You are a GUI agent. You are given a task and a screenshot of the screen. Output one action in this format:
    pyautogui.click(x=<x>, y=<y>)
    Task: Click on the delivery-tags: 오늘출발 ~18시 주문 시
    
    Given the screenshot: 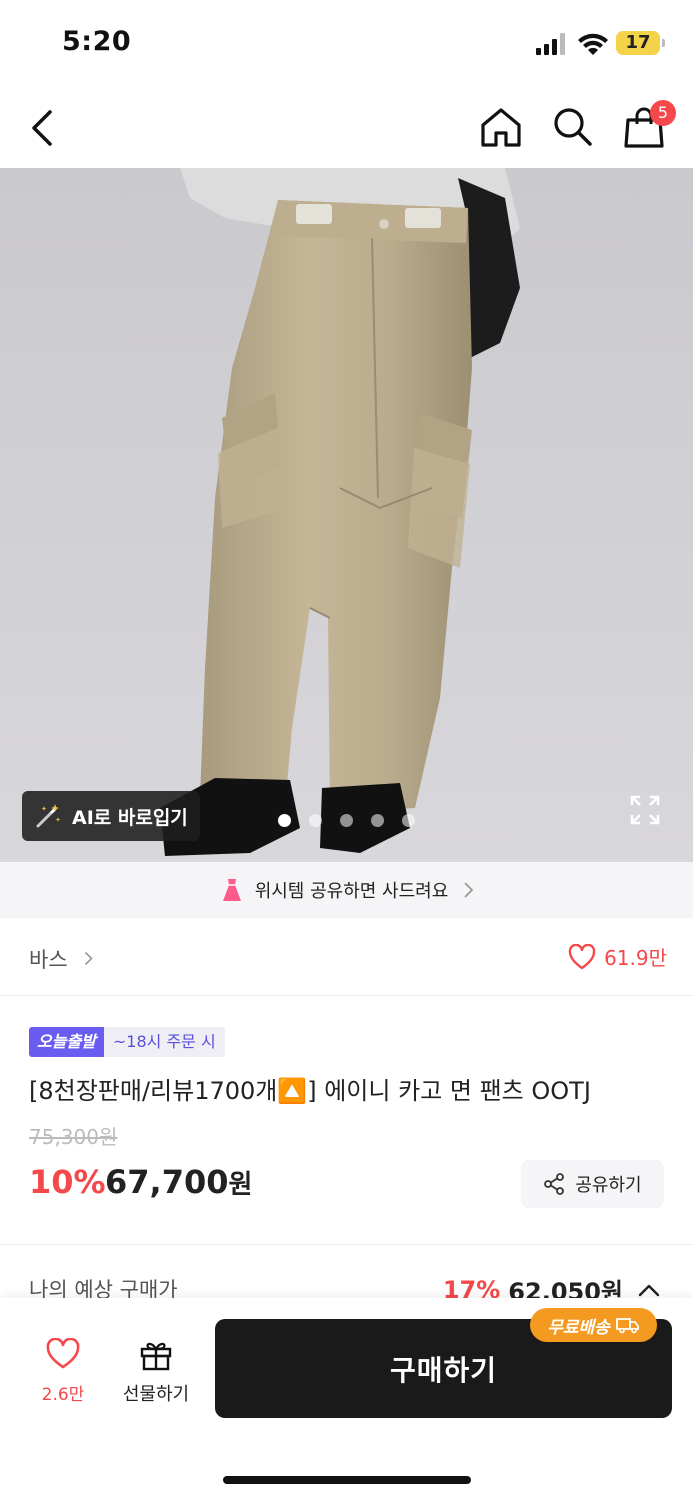 What is the action you would take?
    pyautogui.click(x=127, y=1042)
    